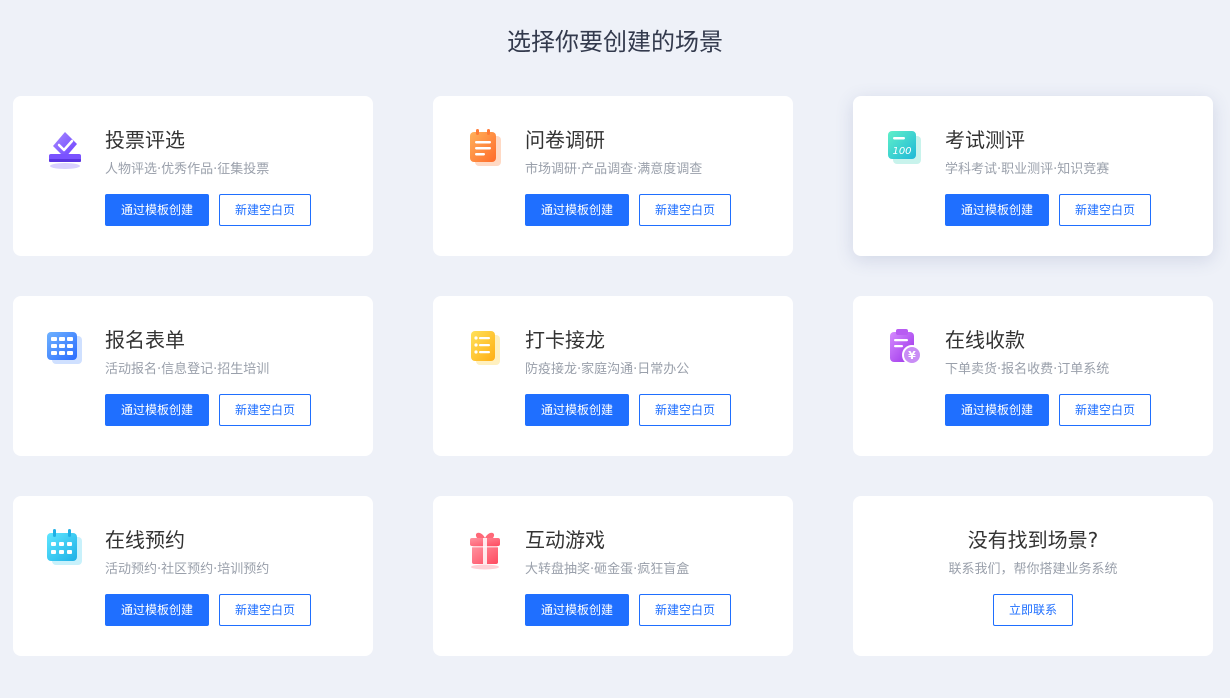  What do you see at coordinates (905, 348) in the screenshot?
I see `payment-icon: ¥` at bounding box center [905, 348].